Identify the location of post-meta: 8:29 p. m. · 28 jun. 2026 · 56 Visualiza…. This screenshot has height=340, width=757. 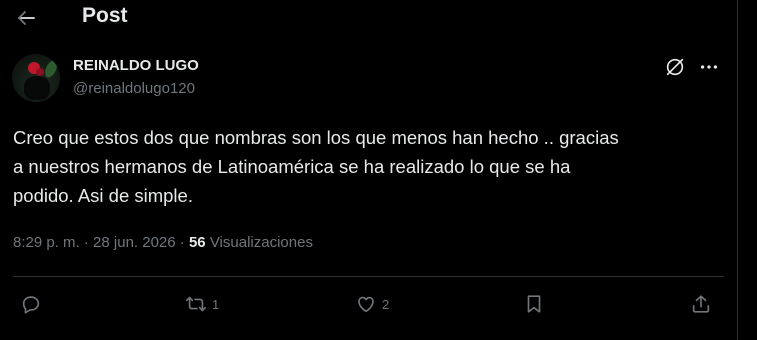
(163, 242).